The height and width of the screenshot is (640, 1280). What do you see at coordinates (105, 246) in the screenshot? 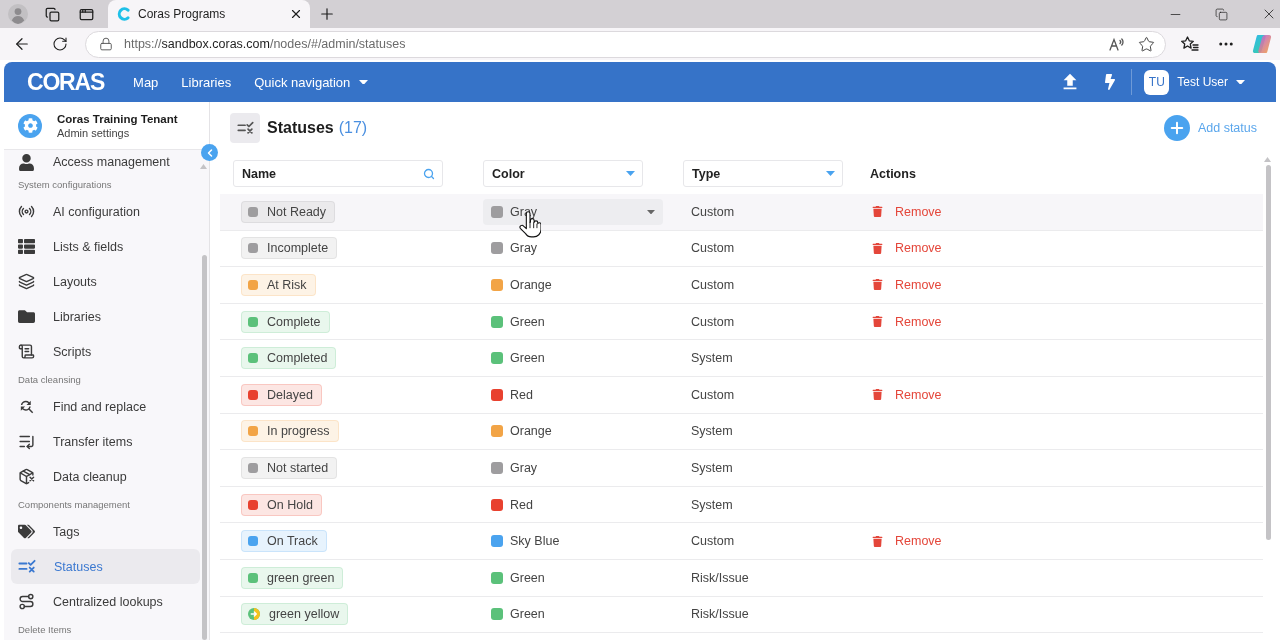
I see `sidebar-item: Lists & fields` at bounding box center [105, 246].